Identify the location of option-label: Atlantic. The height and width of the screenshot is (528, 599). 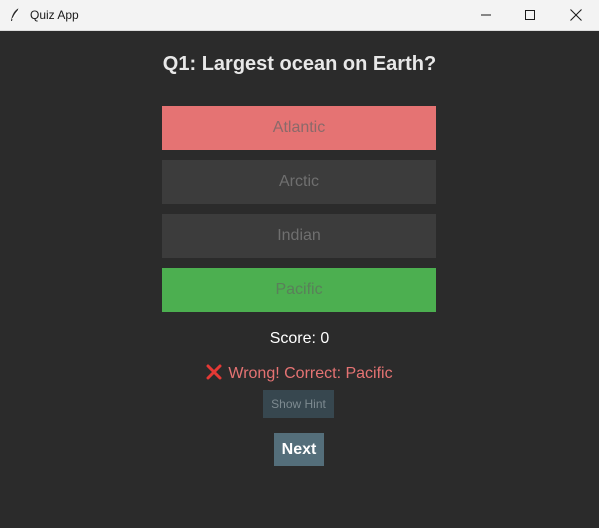
(299, 127).